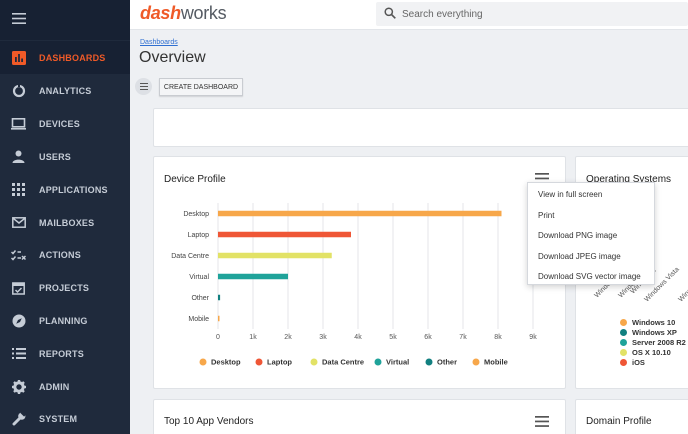 This screenshot has width=688, height=434. What do you see at coordinates (323, 337) in the screenshot?
I see `x-tick-label: 3k` at bounding box center [323, 337].